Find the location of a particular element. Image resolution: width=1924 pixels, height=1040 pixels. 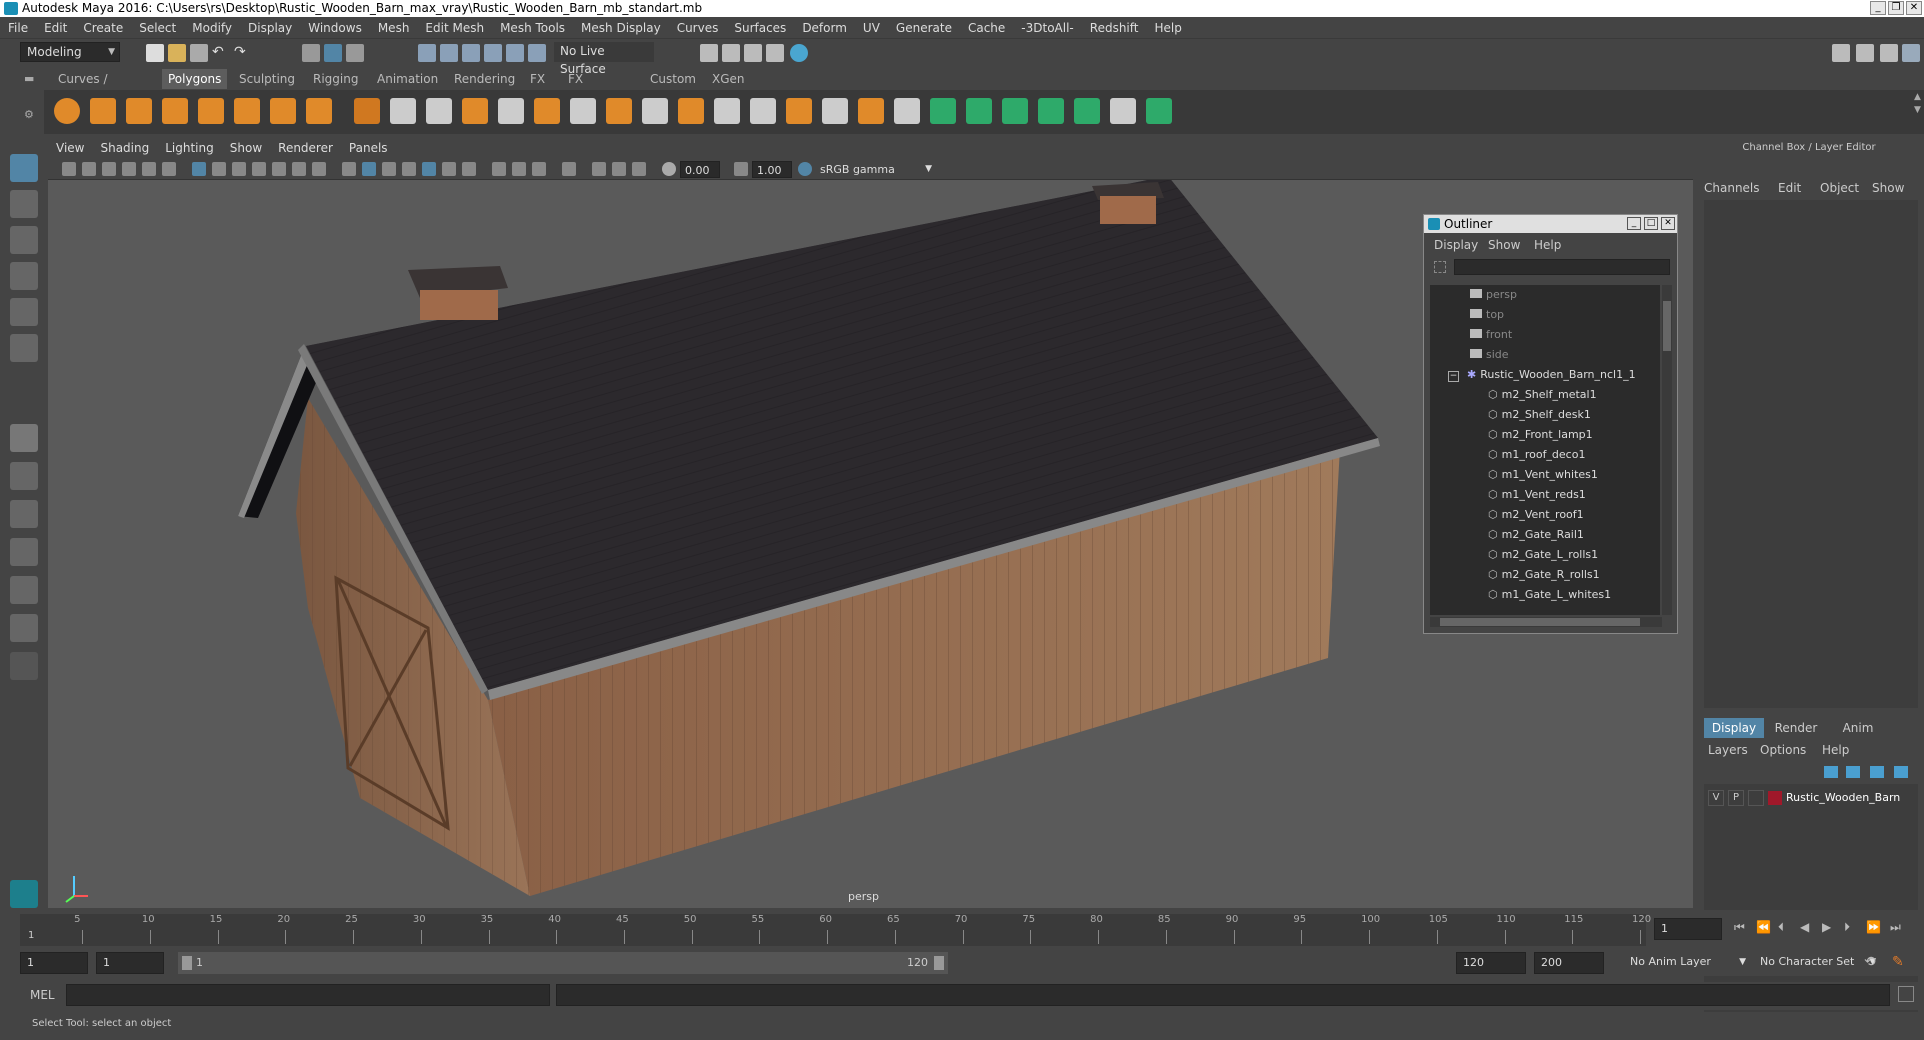

rotate-tool-icon is located at coordinates (24, 312).